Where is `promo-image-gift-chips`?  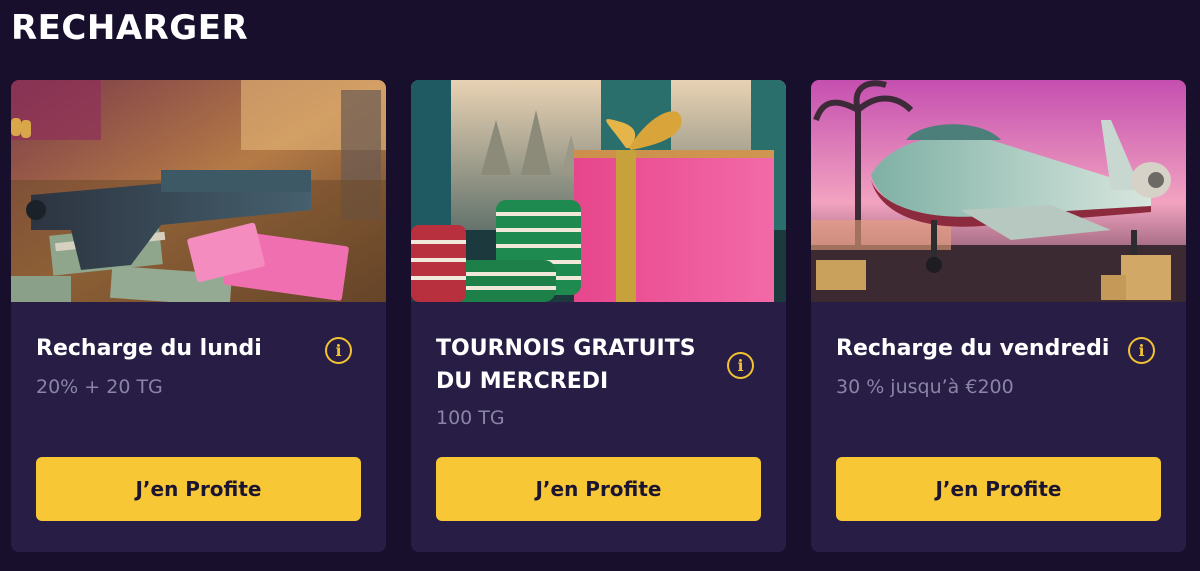 promo-image-gift-chips is located at coordinates (598, 191).